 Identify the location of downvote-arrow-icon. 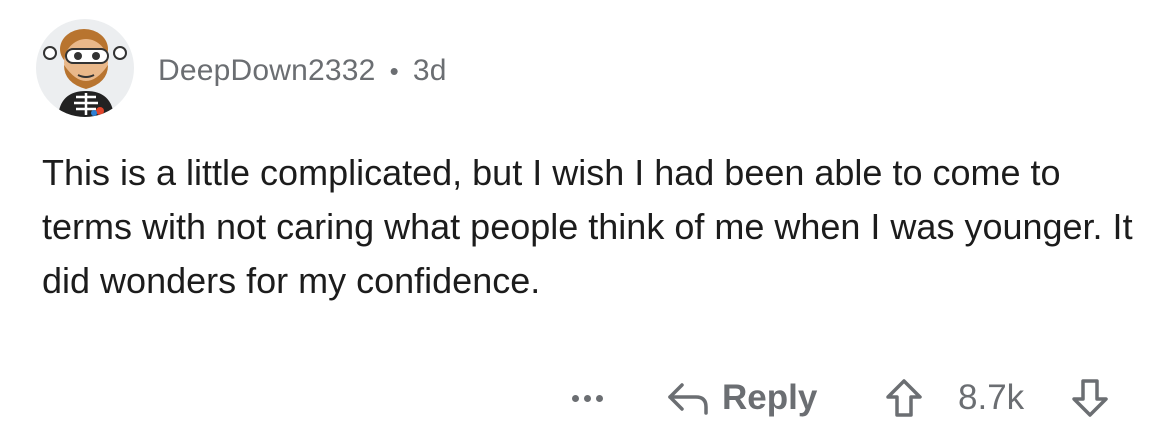
(1090, 398).